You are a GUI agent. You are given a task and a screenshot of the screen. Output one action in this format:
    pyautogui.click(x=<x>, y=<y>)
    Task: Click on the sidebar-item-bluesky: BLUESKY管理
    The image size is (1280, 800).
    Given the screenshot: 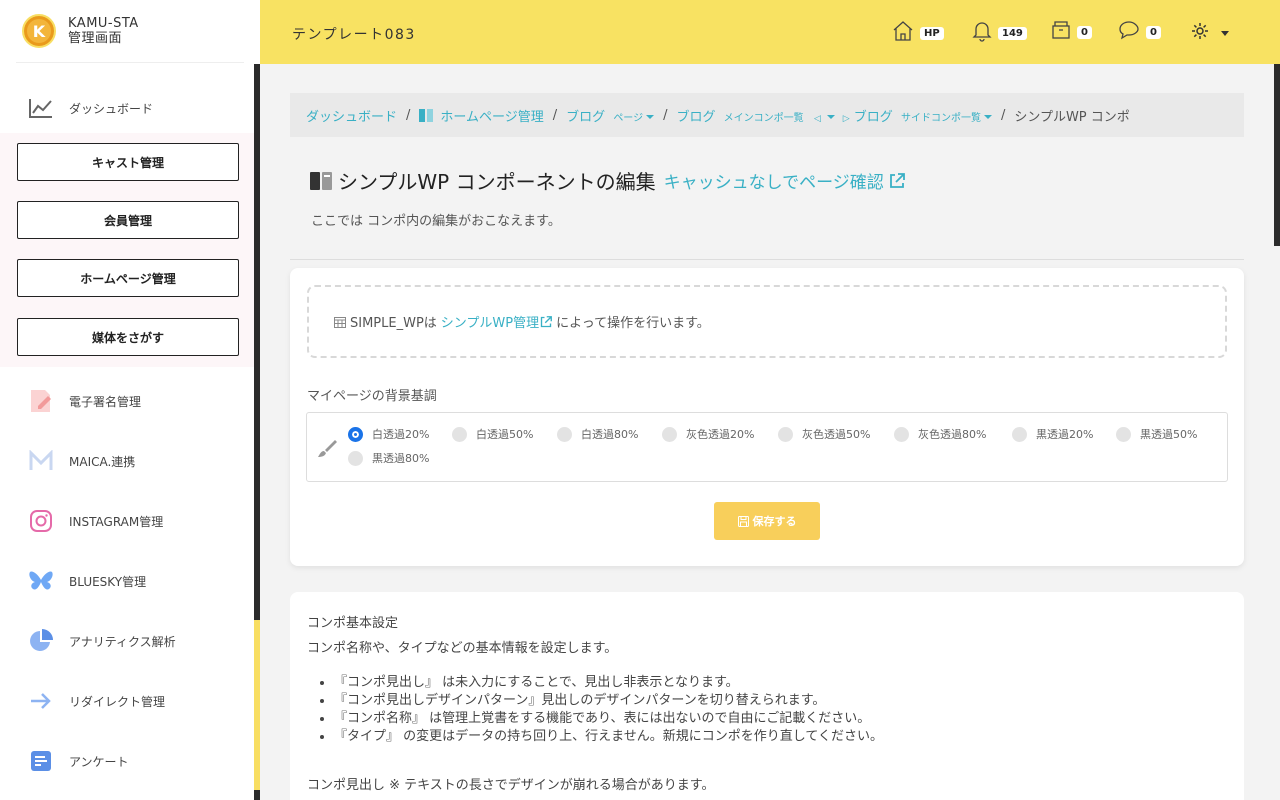 What is the action you would take?
    pyautogui.click(x=127, y=581)
    